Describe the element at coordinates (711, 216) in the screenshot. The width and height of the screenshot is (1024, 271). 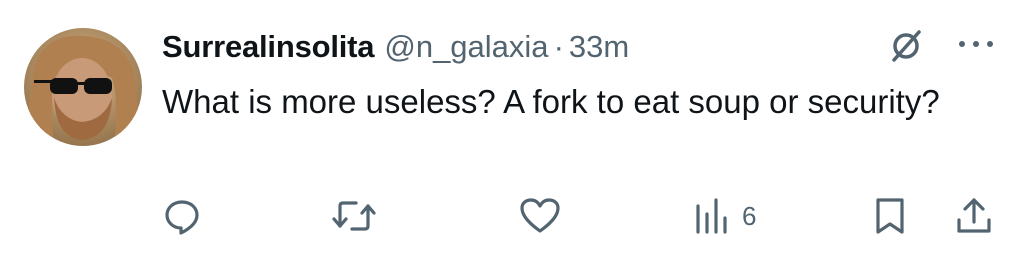
I see `views-icon` at that location.